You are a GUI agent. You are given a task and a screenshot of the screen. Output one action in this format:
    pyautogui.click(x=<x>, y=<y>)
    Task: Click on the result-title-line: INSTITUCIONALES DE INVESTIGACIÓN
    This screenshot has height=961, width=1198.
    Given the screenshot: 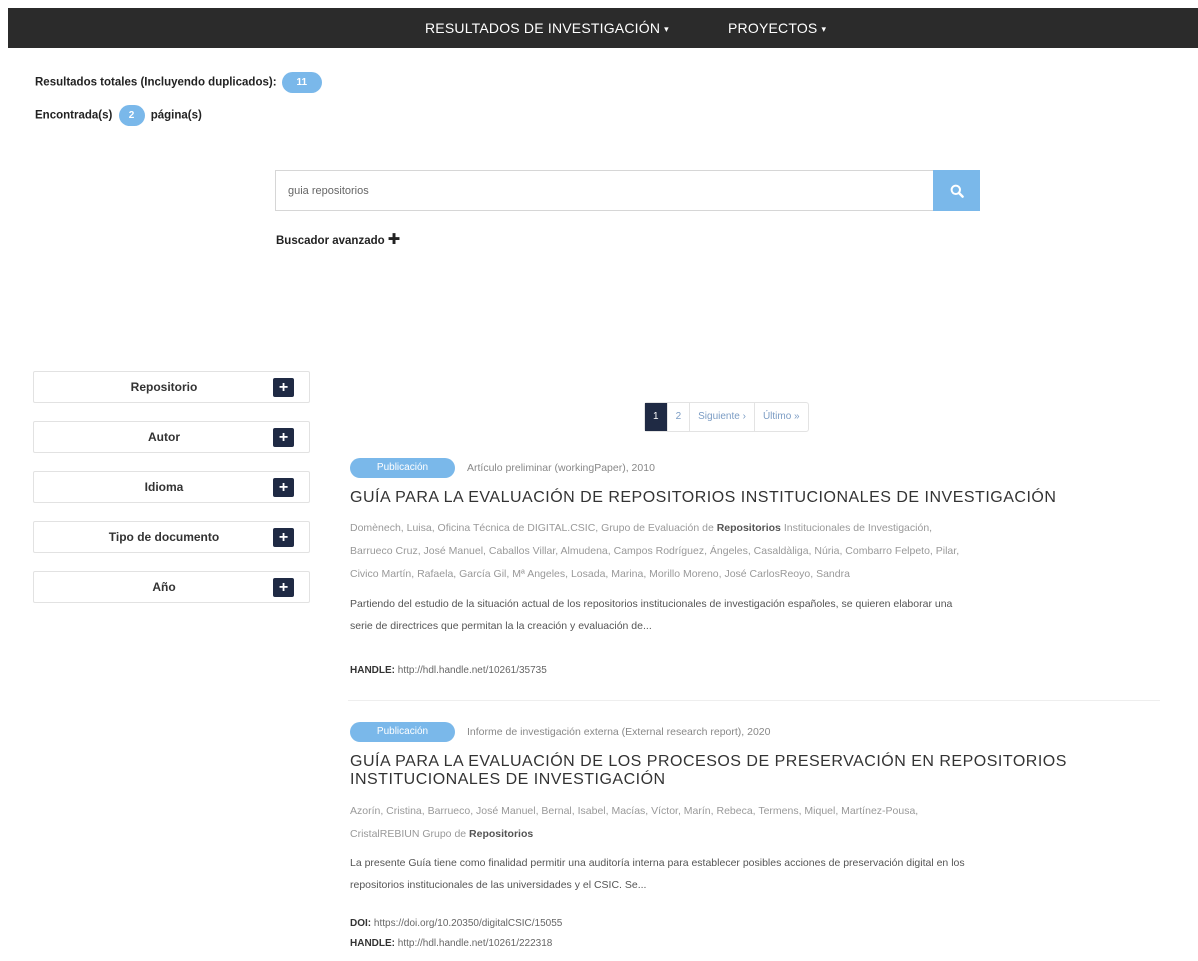 What is the action you would take?
    pyautogui.click(x=508, y=779)
    